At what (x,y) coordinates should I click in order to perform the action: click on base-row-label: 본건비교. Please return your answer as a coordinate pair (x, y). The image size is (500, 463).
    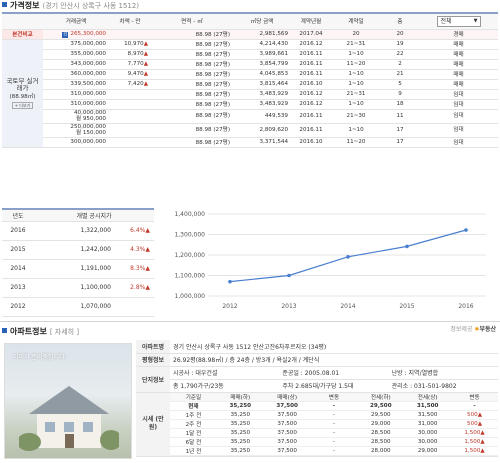
    Looking at the image, I should click on (22, 34).